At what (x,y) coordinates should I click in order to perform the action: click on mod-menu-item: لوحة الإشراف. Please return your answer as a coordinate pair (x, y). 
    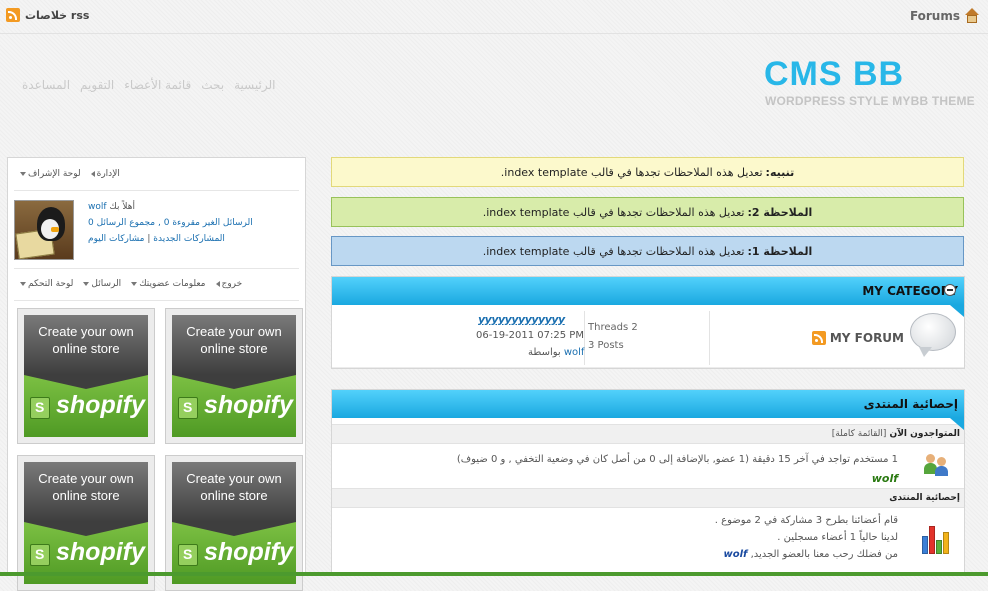
    Looking at the image, I should click on (50, 174).